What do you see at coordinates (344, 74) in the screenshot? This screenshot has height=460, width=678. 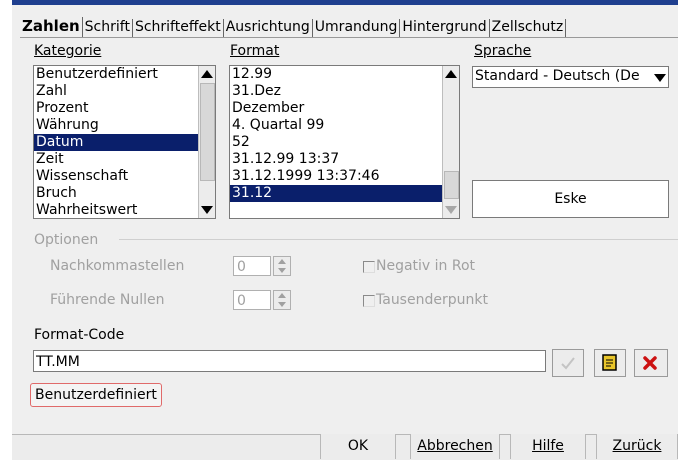 I see `list-item: 12.99` at bounding box center [344, 74].